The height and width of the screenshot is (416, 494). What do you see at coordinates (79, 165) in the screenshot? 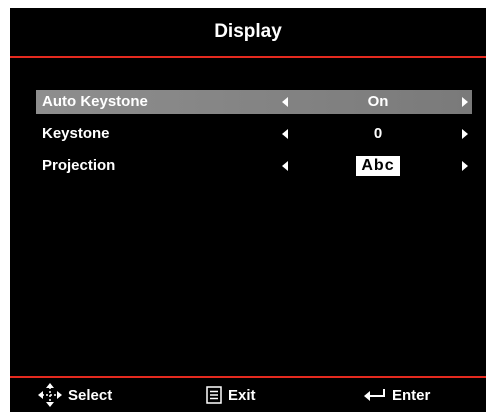
I see `menu-item-label: Projection` at bounding box center [79, 165].